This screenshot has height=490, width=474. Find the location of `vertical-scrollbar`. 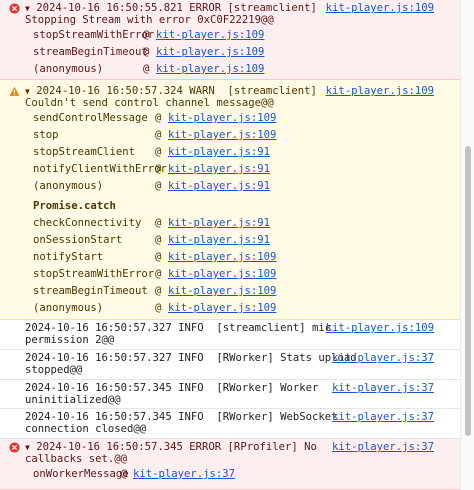

vertical-scrollbar is located at coordinates (467, 245).